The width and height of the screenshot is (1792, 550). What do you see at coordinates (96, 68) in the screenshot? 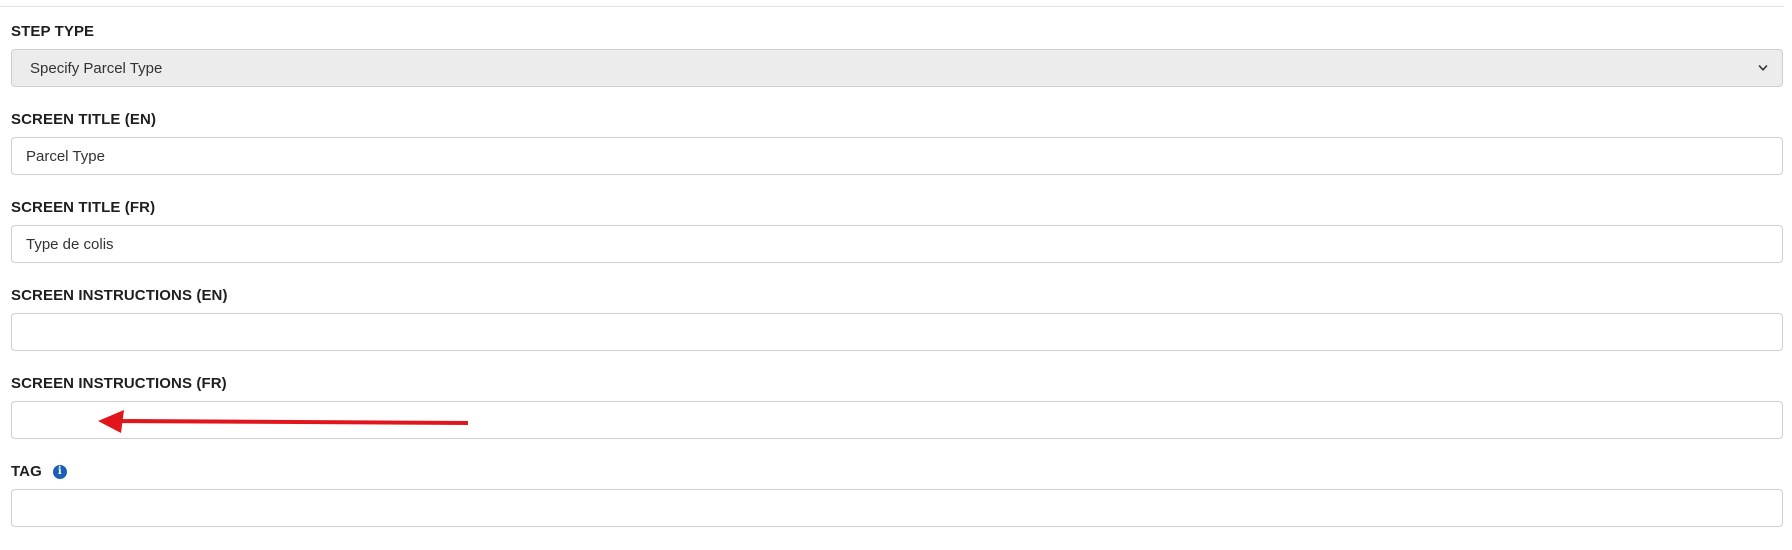
I see `step-type-selected-value: Specify Parcel Type` at bounding box center [96, 68].